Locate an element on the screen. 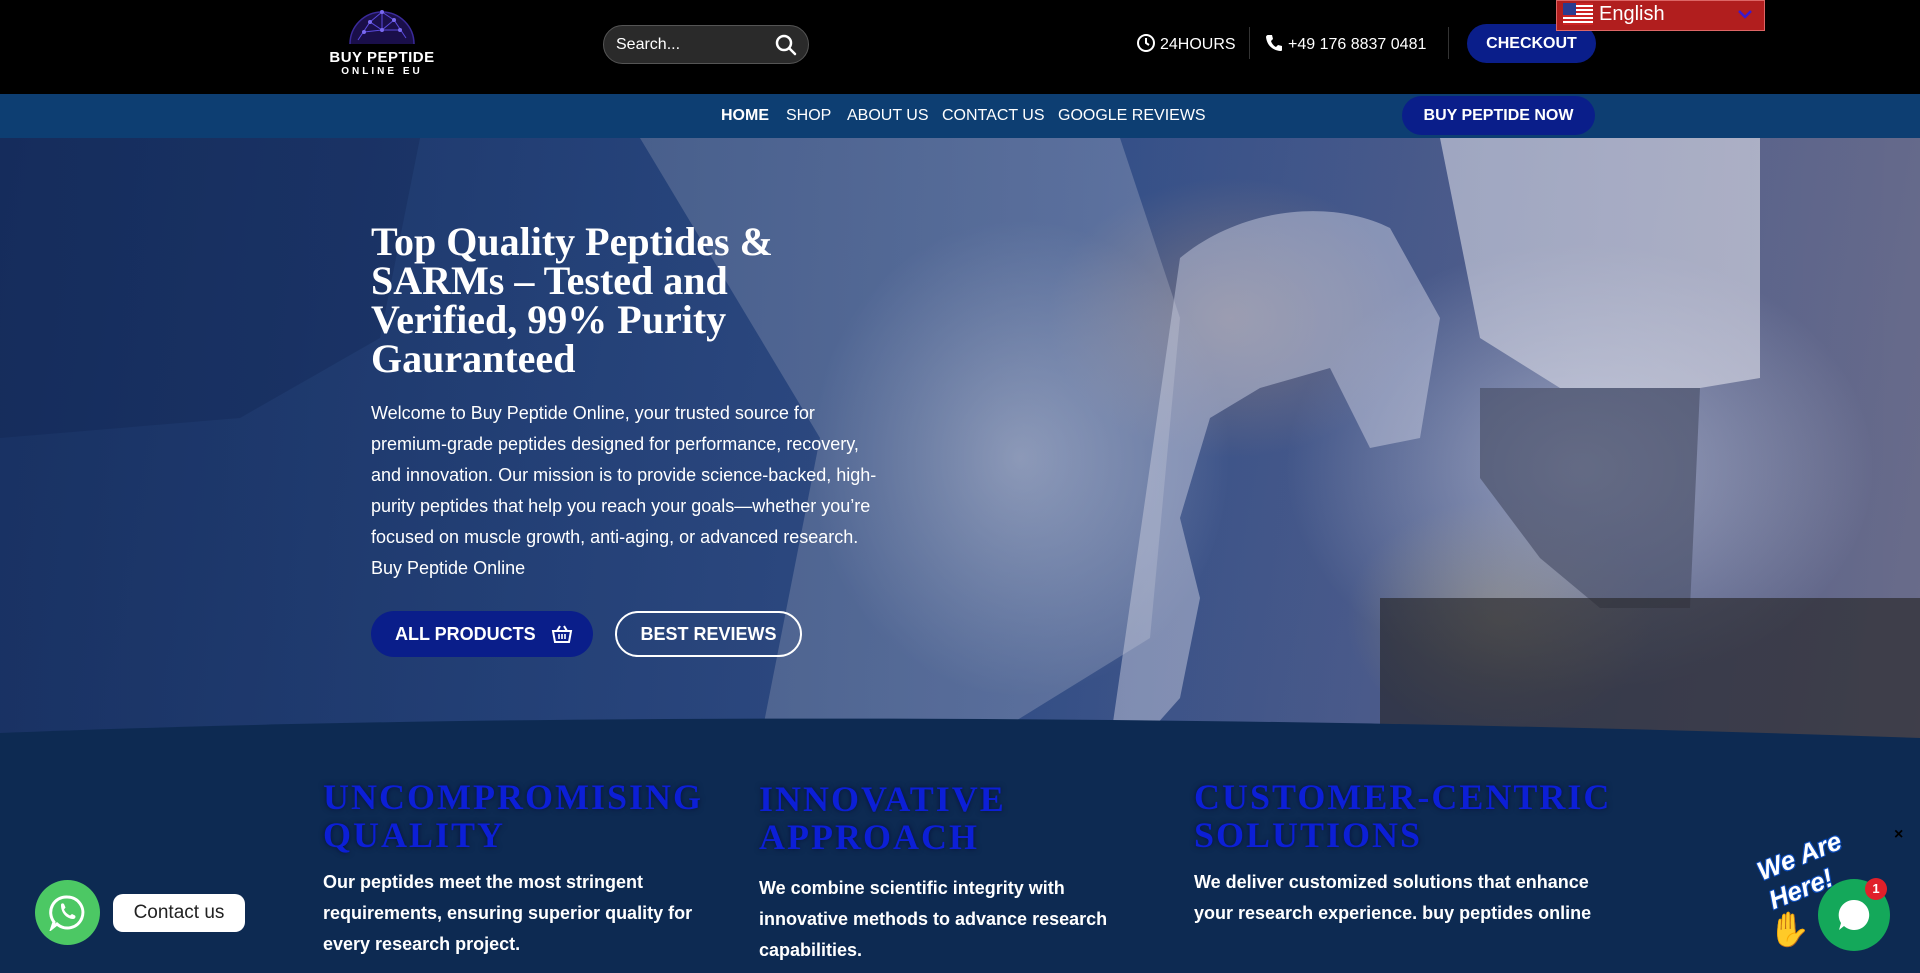 Image resolution: width=1920 pixels, height=973 pixels. nav-item-contact-us: CONTACT US is located at coordinates (993, 116).